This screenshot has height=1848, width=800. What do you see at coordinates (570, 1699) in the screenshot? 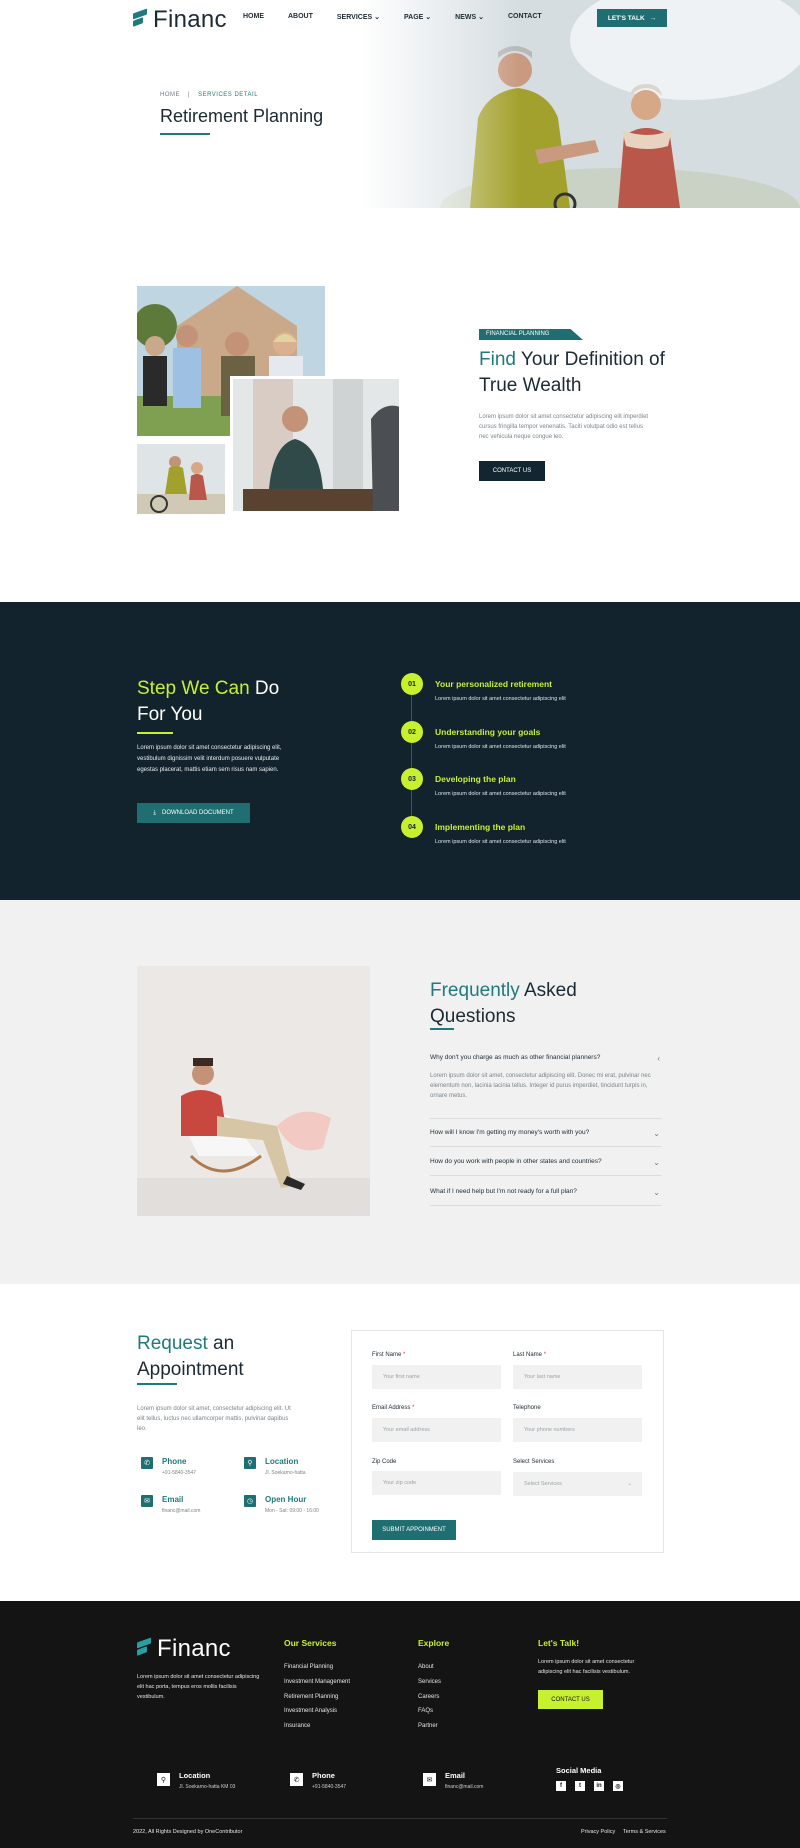
I see `footer-contact-button: CONTACT US` at bounding box center [570, 1699].